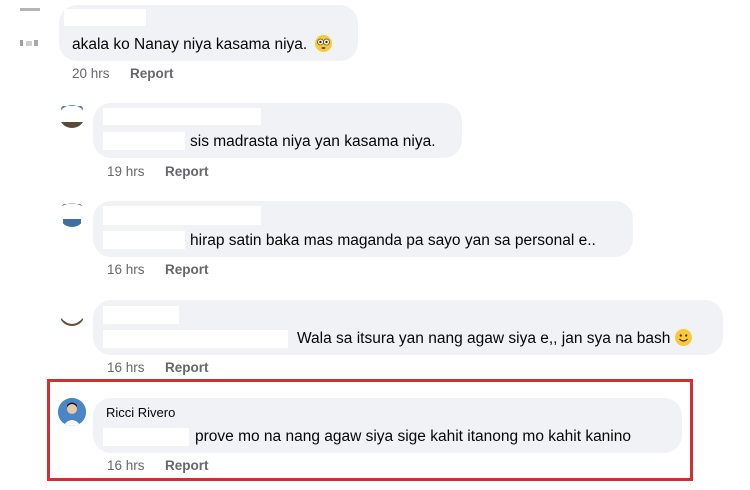  Describe the element at coordinates (313, 141) in the screenshot. I see `comment-text: sis madrasta niya yan kasama niya.` at that location.